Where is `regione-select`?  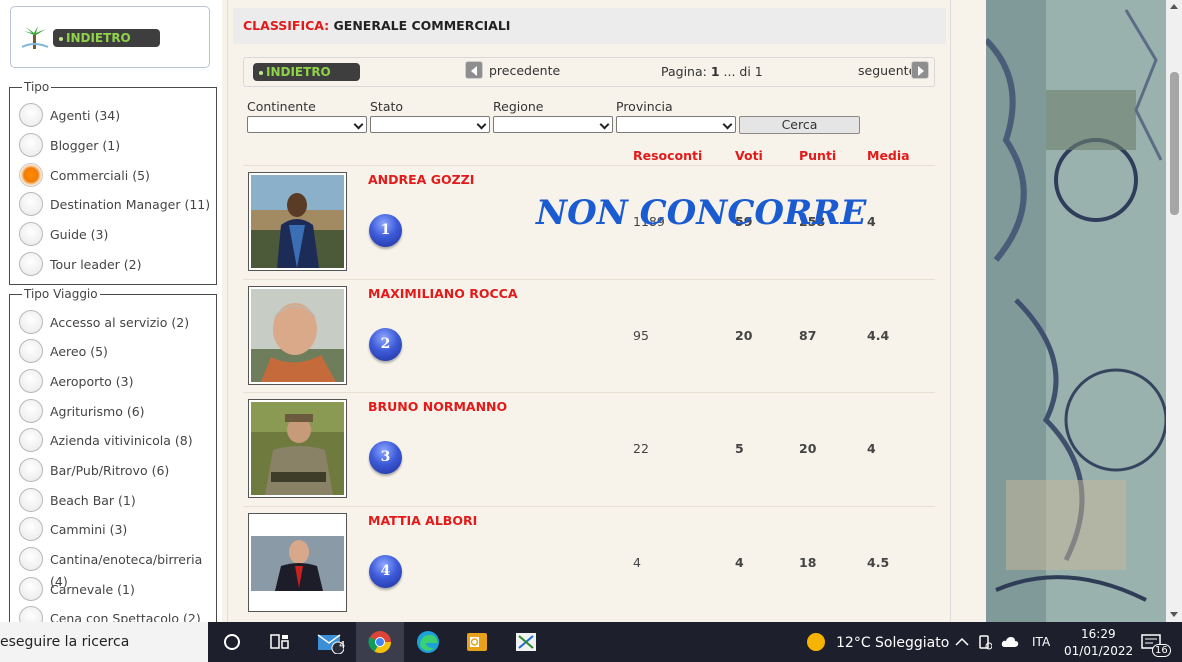 regione-select is located at coordinates (553, 124).